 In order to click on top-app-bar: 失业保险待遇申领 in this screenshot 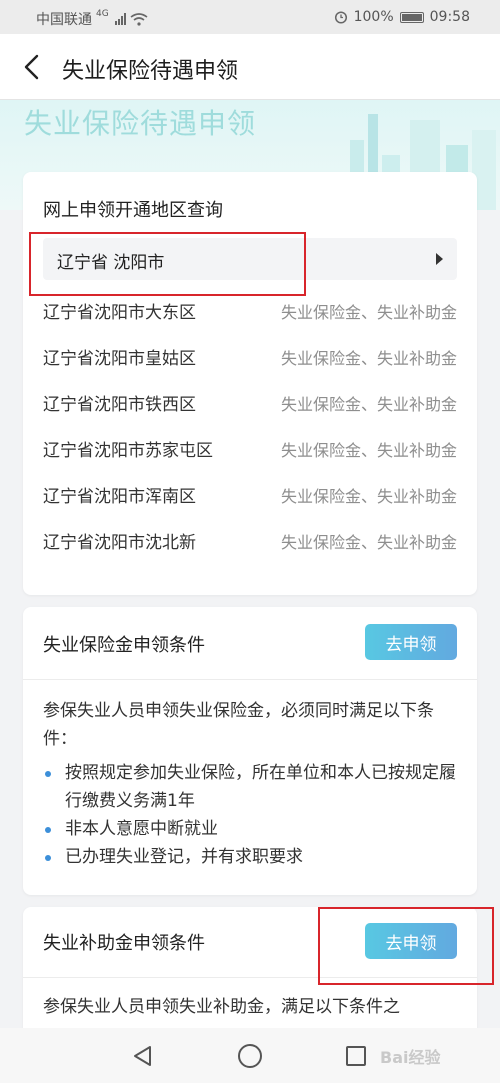, I will do `click(250, 67)`.